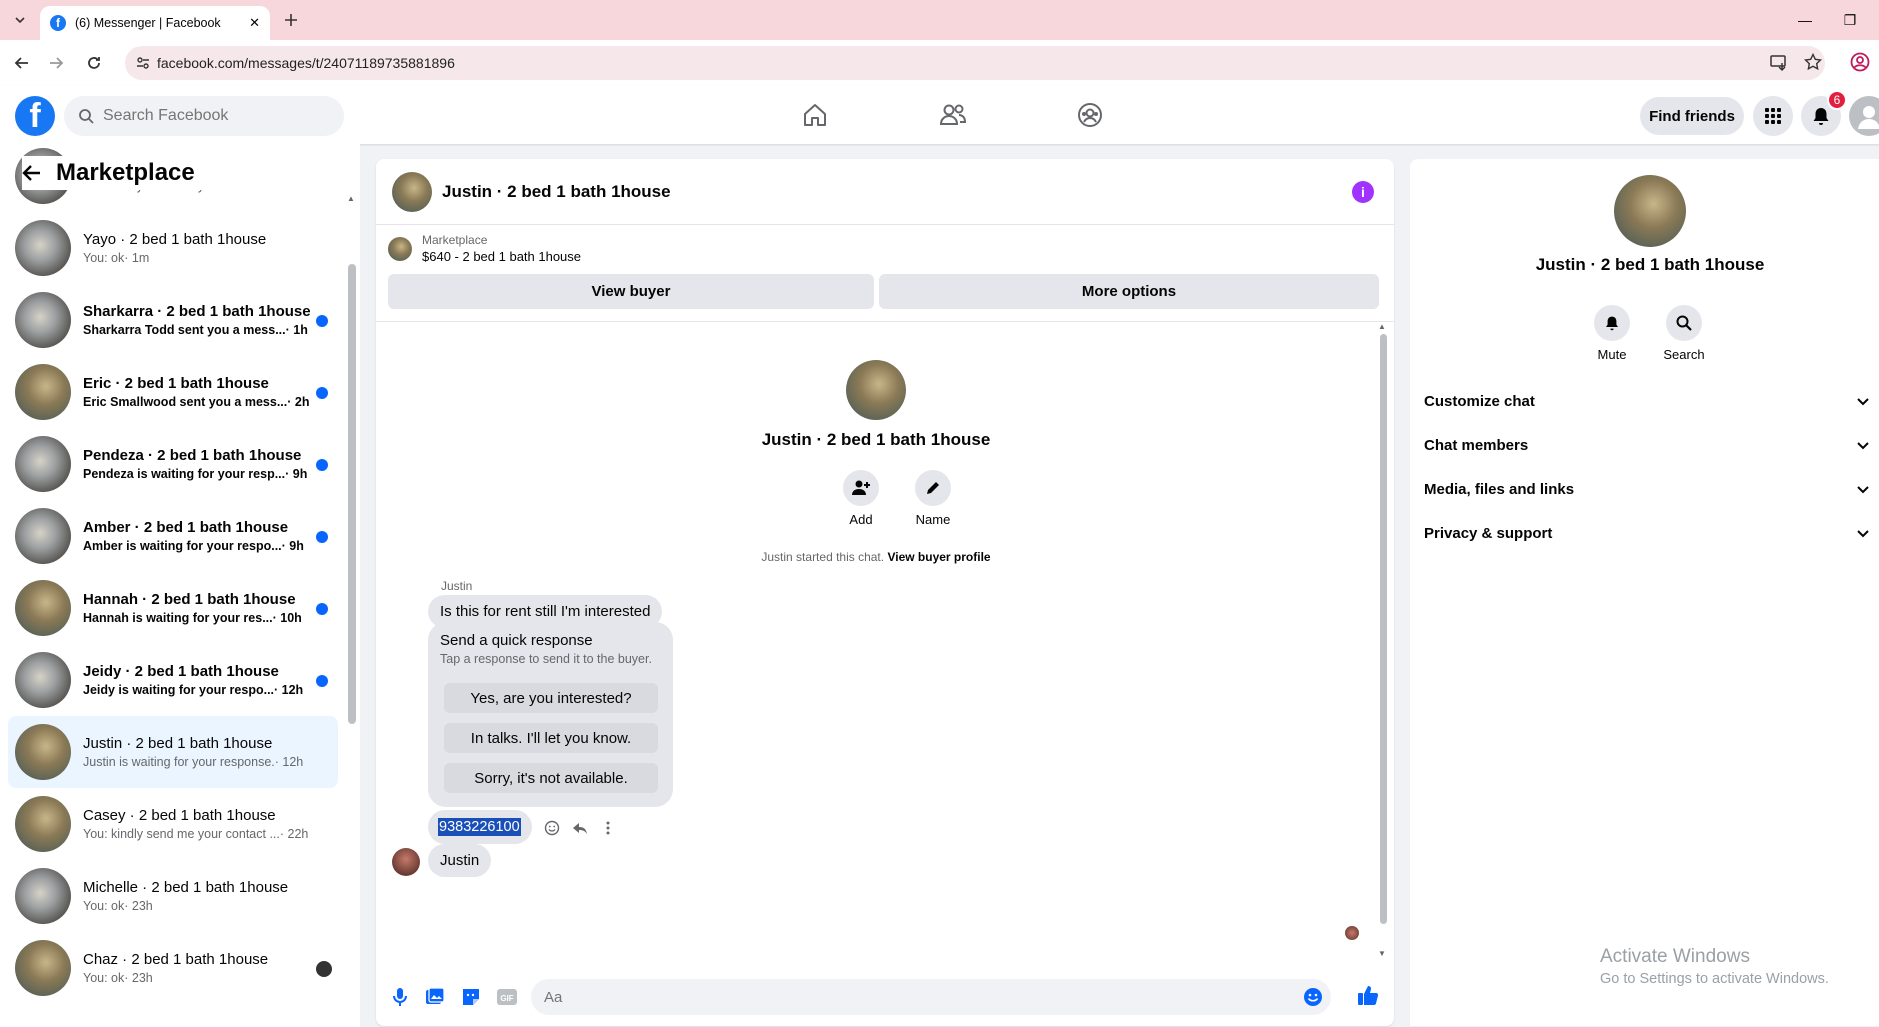 This screenshot has width=1879, height=1027. What do you see at coordinates (1649, 445) in the screenshot?
I see `chat-members-section: Chat members` at bounding box center [1649, 445].